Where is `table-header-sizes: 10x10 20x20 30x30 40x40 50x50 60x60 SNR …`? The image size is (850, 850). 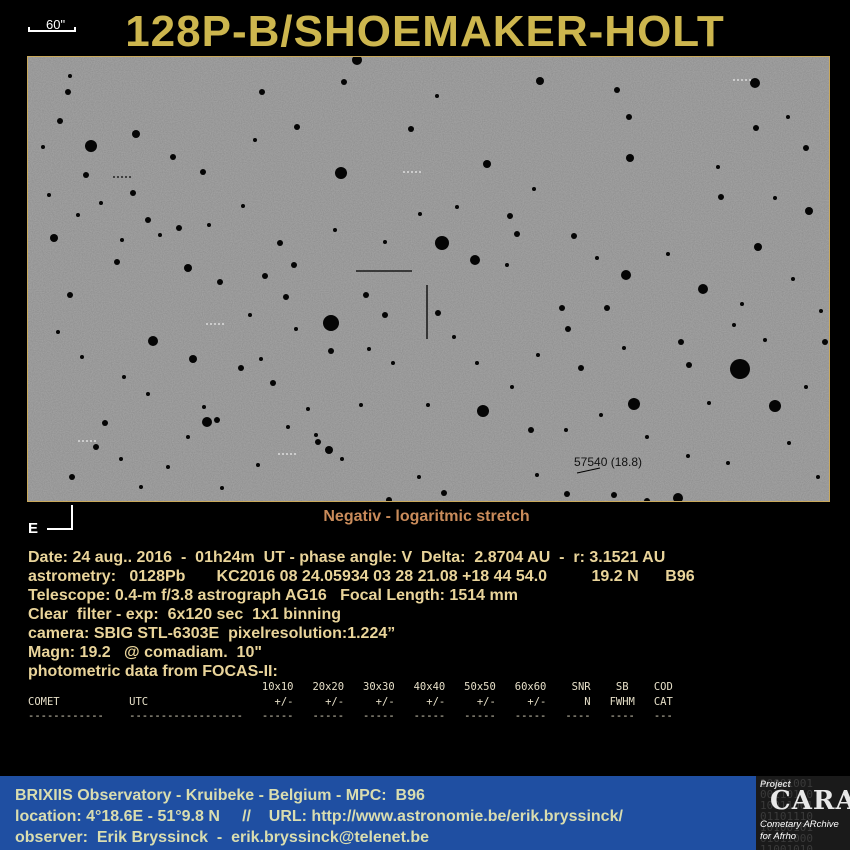
table-header-sizes: 10x10 20x20 30x30 40x40 50x50 60x60 SNR … is located at coordinates (350, 687).